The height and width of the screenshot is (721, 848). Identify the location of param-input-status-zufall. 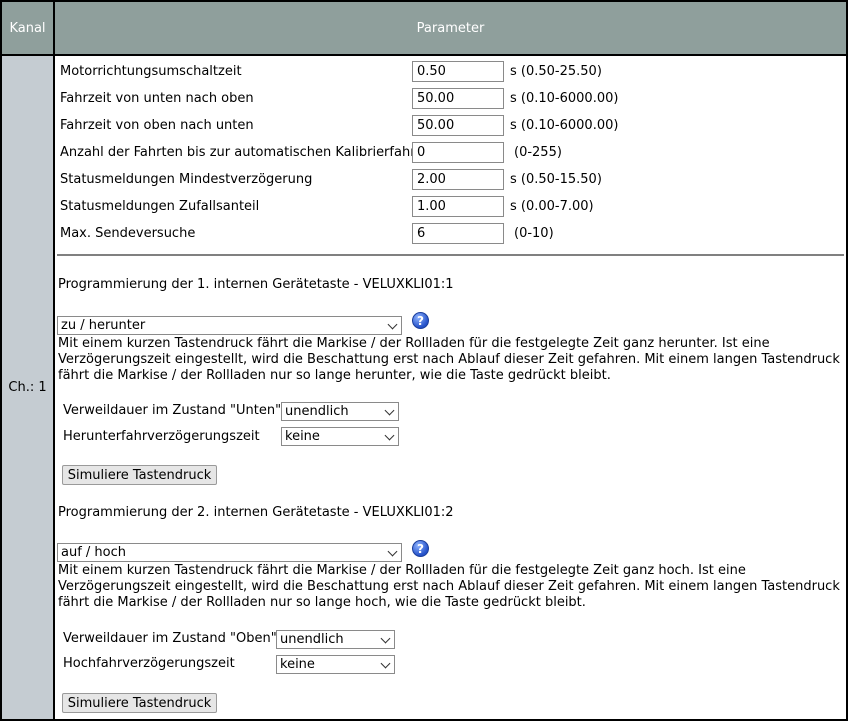
(458, 206).